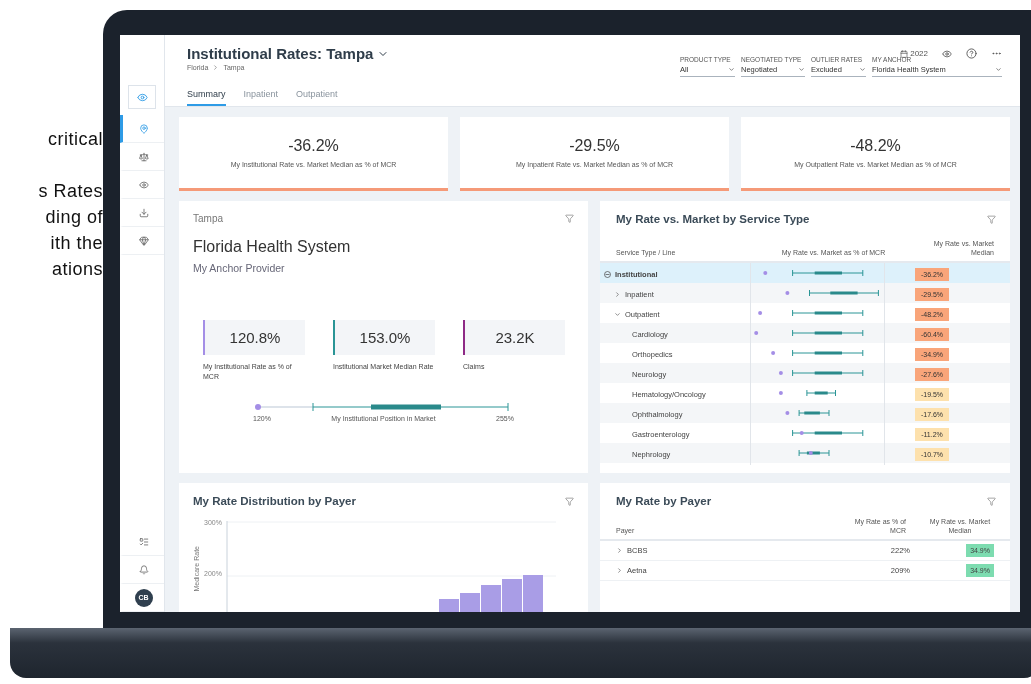 This screenshot has width=1031, height=684. I want to click on tab: Summary, so click(206, 95).